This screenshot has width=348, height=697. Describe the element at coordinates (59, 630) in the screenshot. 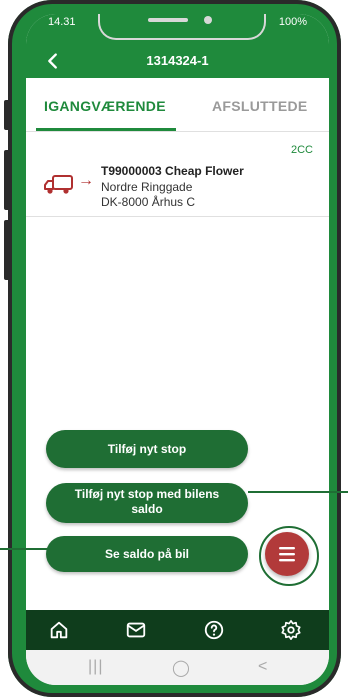

I see `home-icon` at that location.